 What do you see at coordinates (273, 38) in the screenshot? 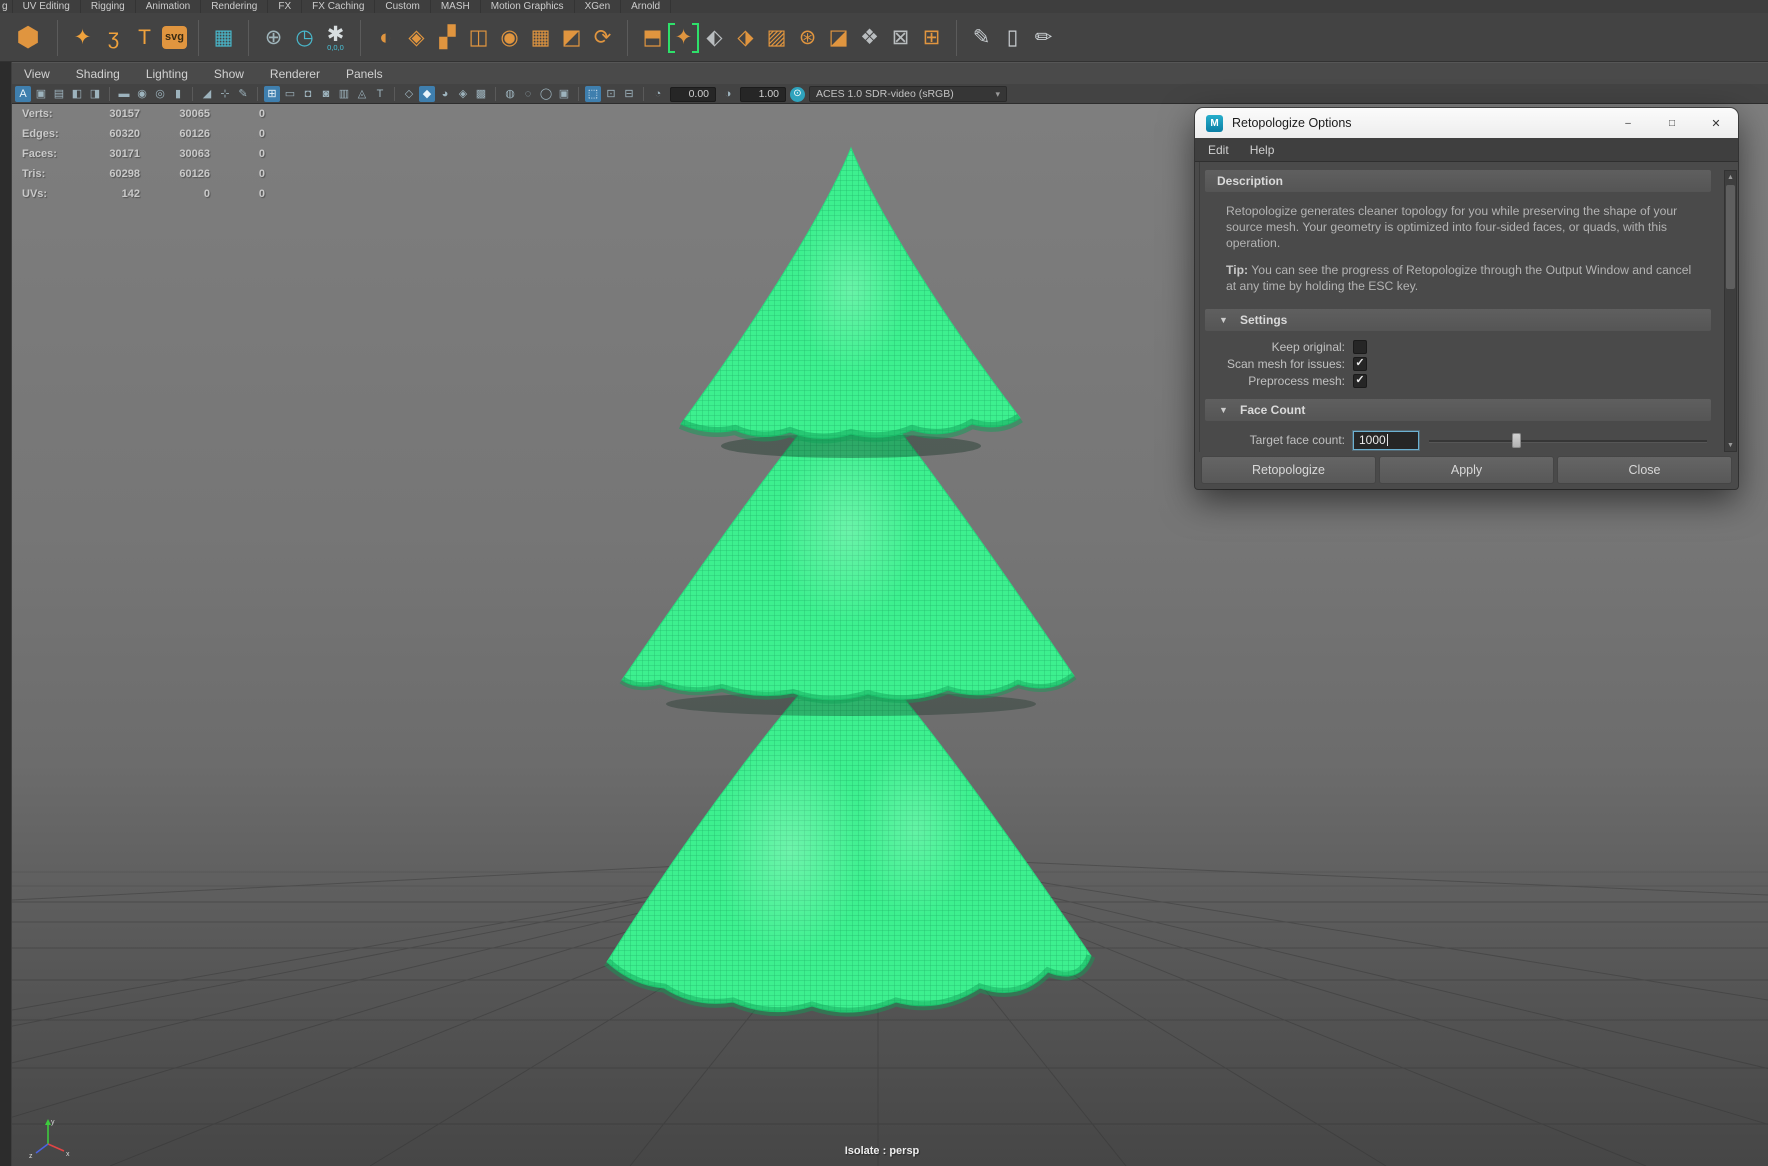
I see `construction-aim-icon: ⊕` at bounding box center [273, 38].